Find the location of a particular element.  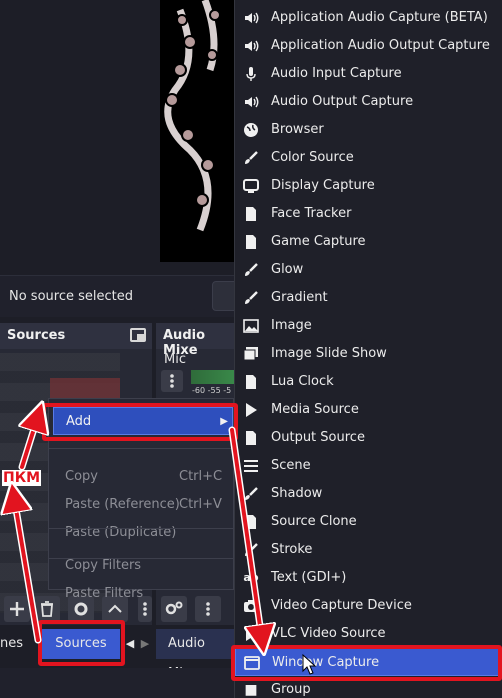

add-menu-item-label: Face Tracker is located at coordinates (311, 213).